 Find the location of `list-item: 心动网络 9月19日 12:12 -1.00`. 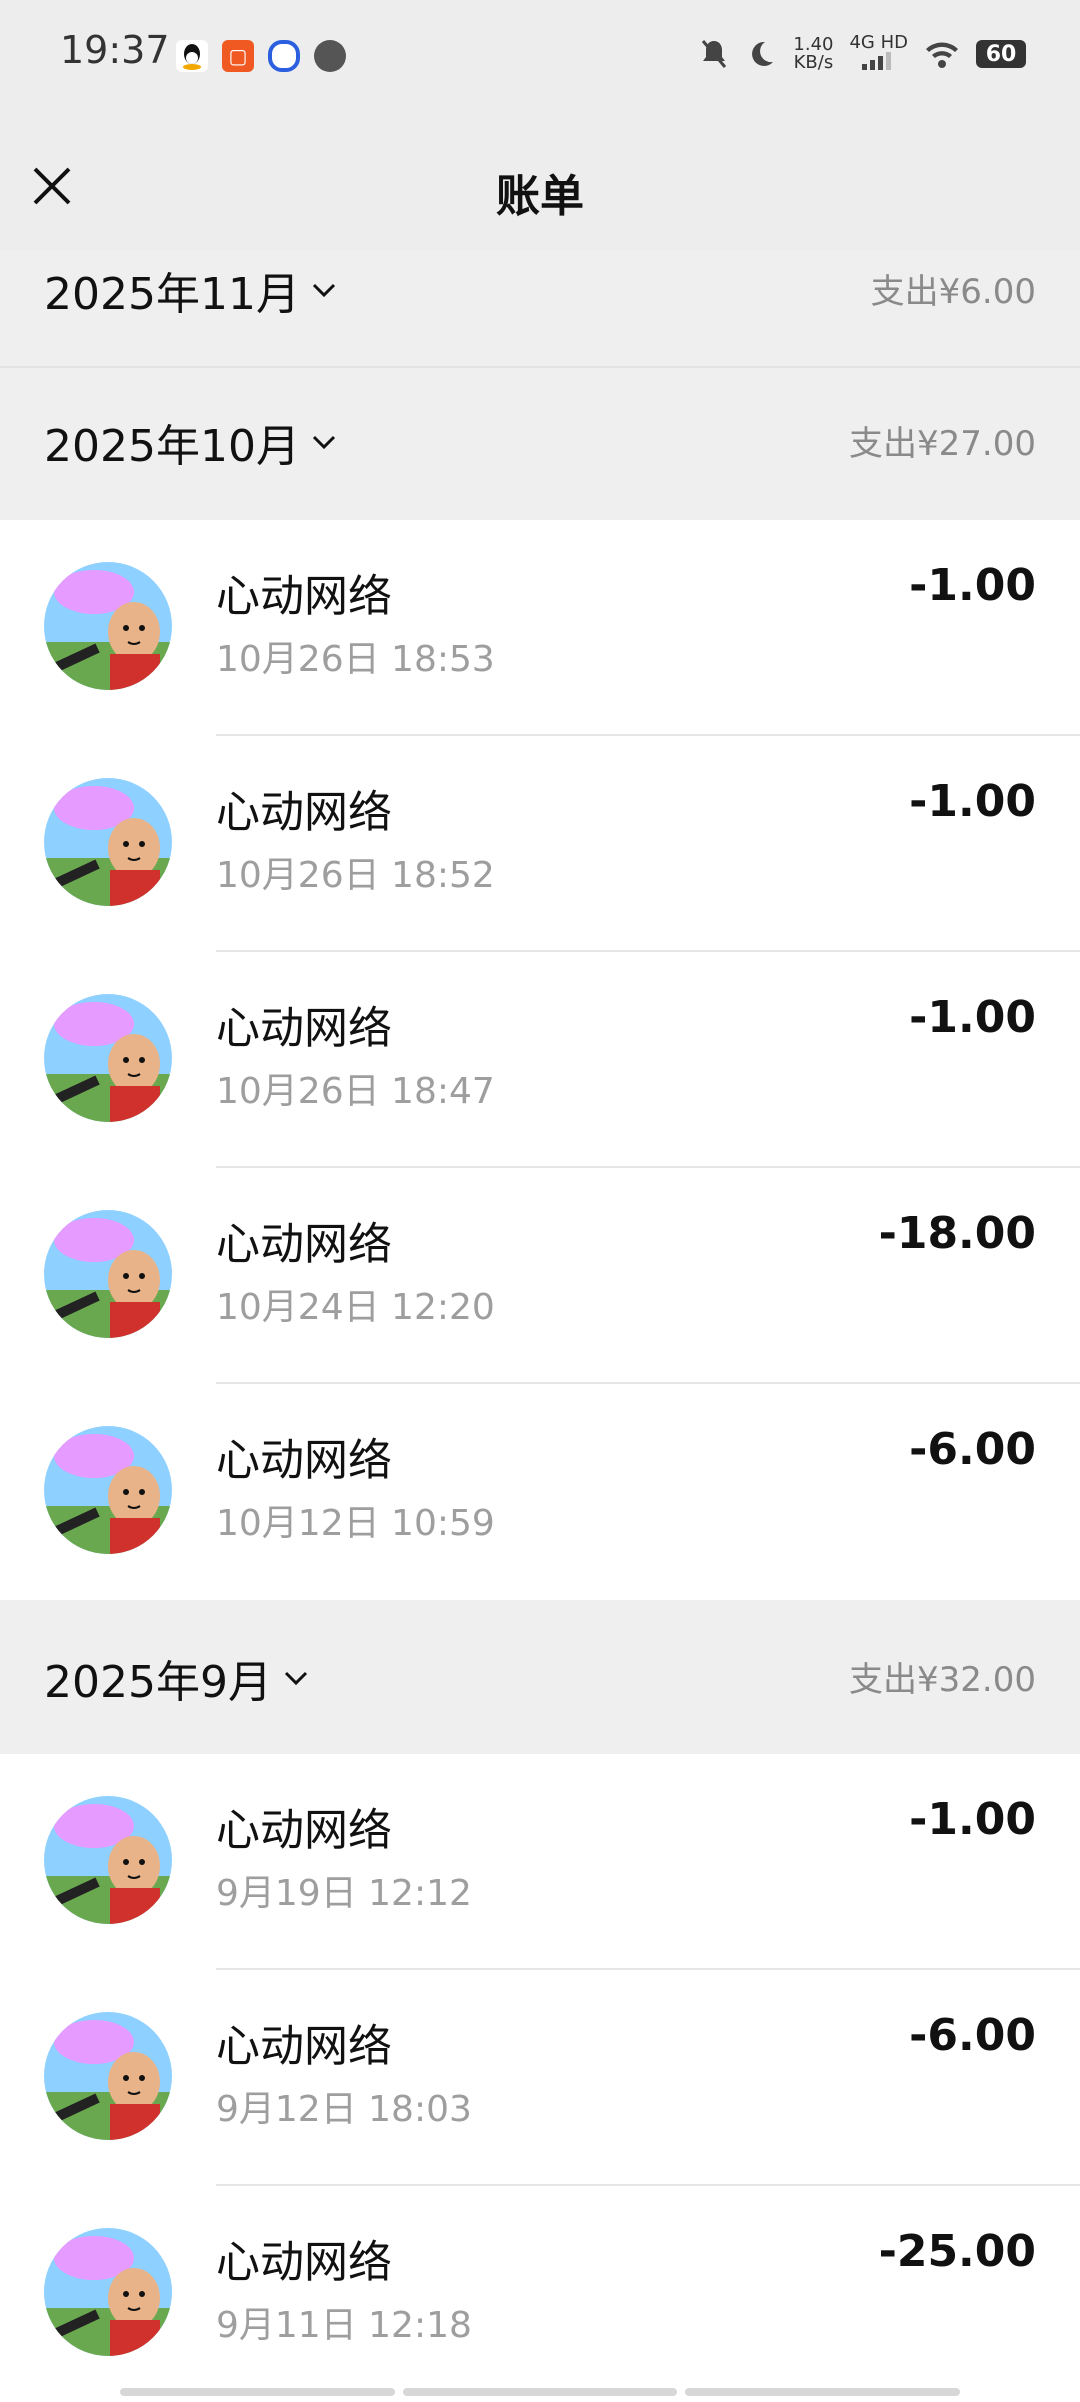

list-item: 心动网络 9月19日 12:12 -1.00 is located at coordinates (540, 1862).